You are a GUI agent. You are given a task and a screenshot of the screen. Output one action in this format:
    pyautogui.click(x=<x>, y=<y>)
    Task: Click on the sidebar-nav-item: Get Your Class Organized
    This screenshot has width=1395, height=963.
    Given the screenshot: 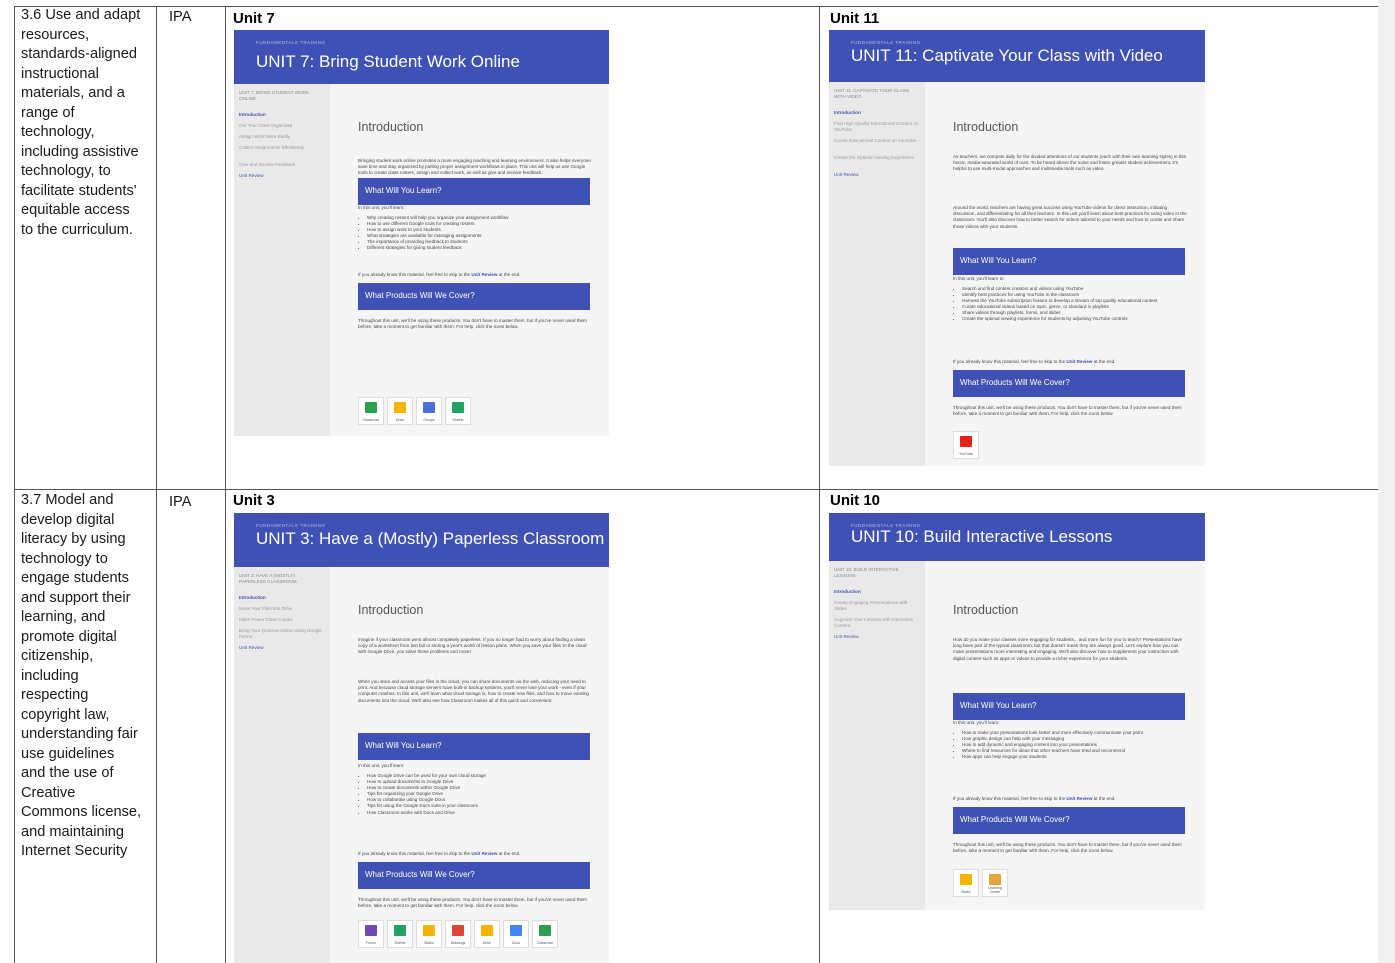 What is the action you would take?
    pyautogui.click(x=282, y=126)
    